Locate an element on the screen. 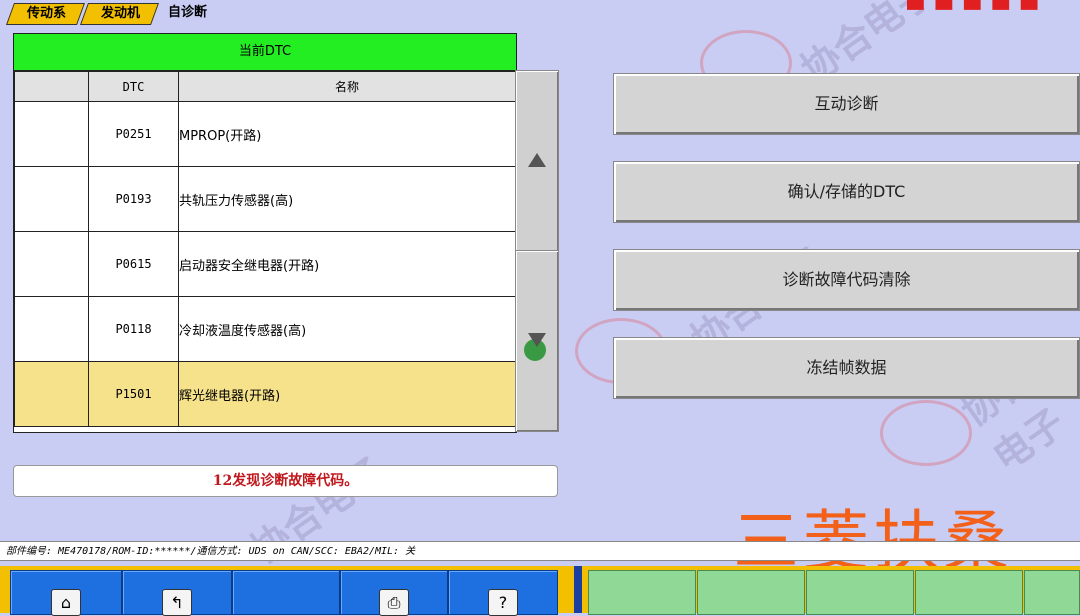 Image resolution: width=1080 pixels, height=616 pixels. arrow-down-icon is located at coordinates (537, 340).